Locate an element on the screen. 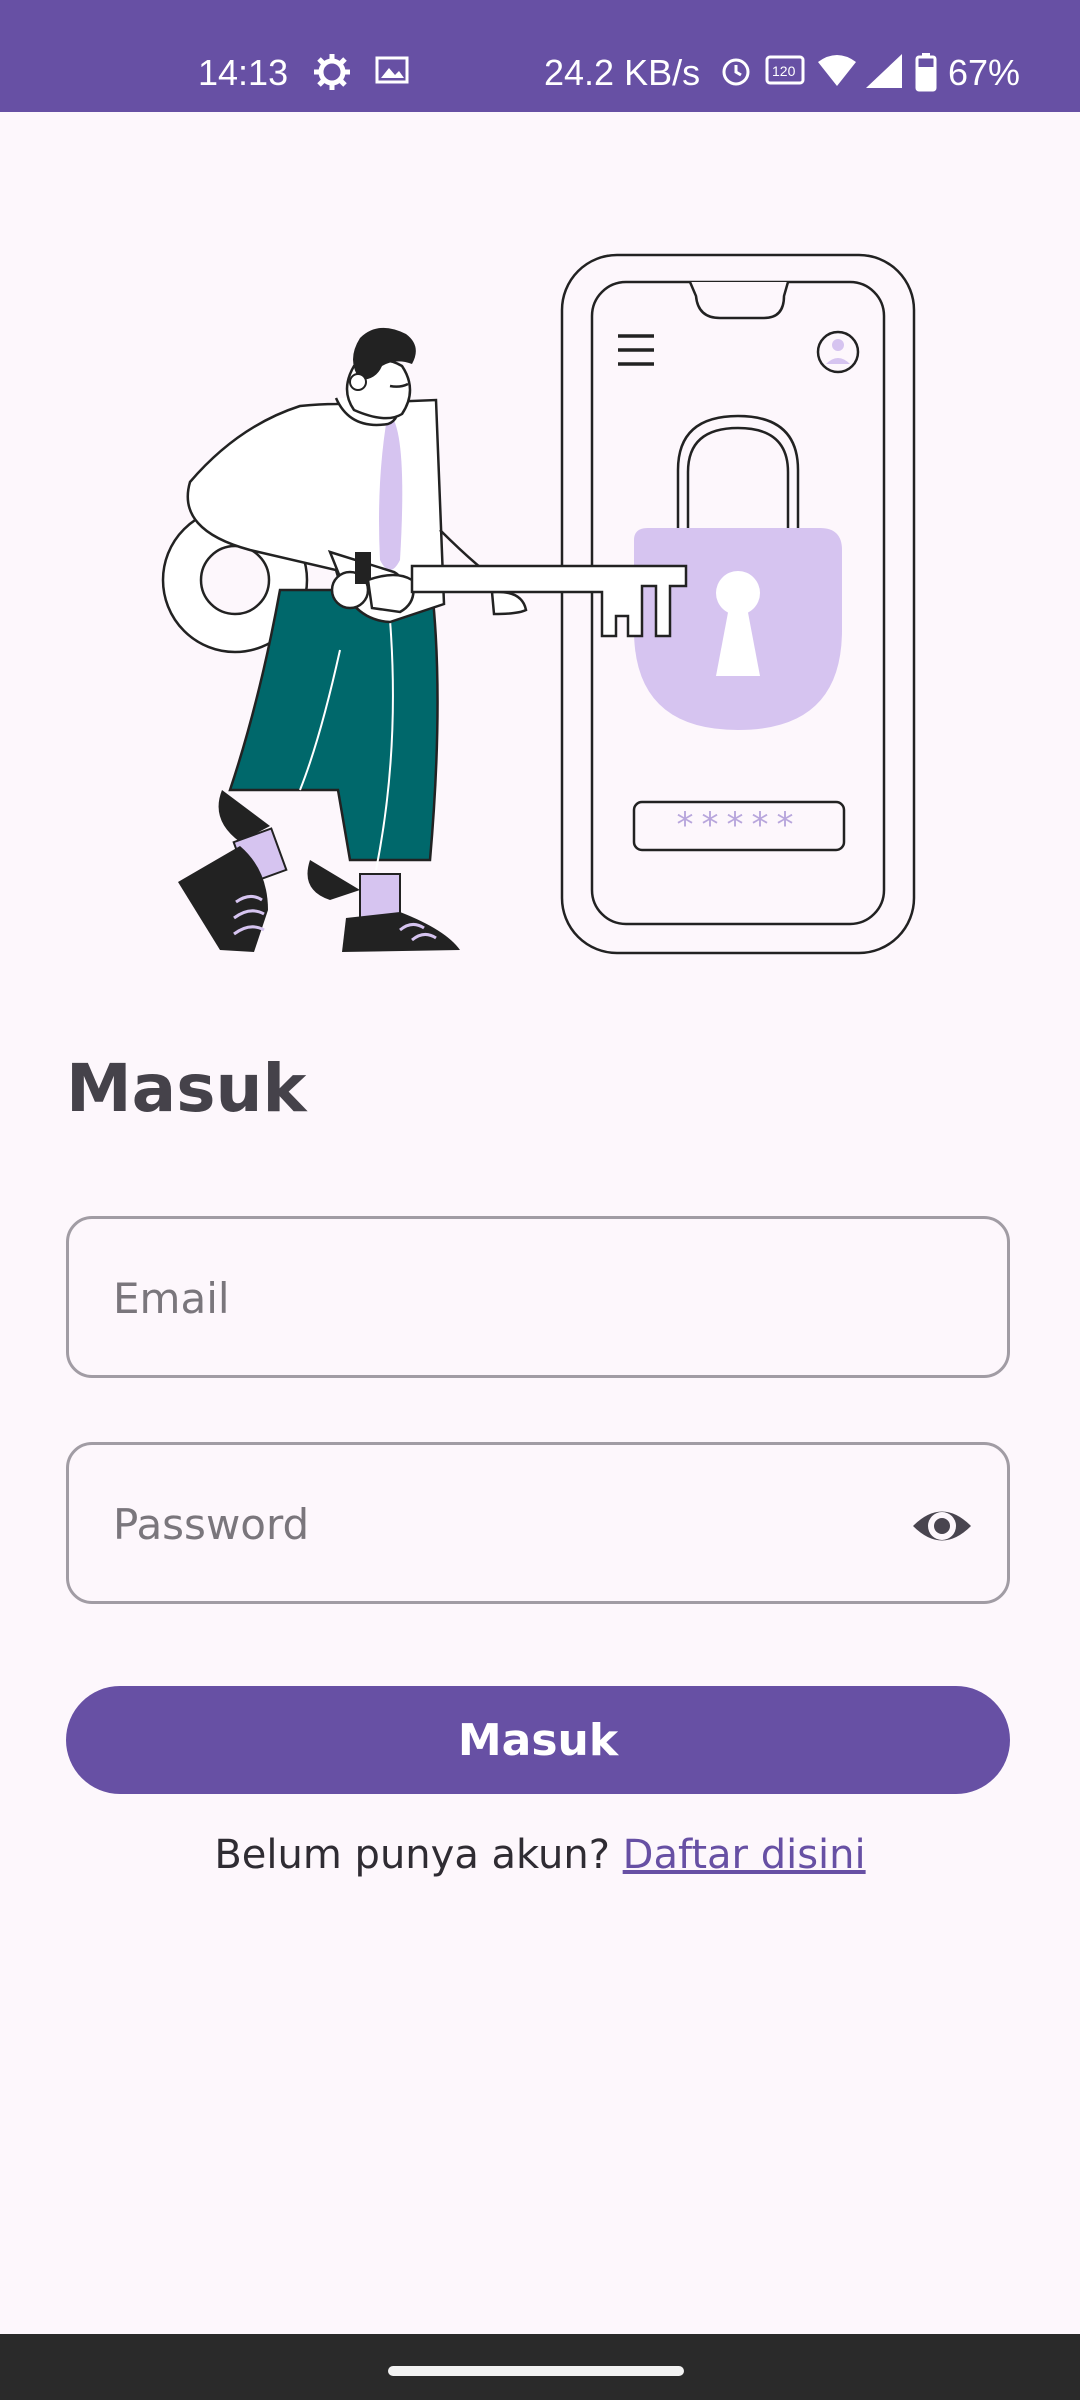  status-time: 14:13 is located at coordinates (243, 72).